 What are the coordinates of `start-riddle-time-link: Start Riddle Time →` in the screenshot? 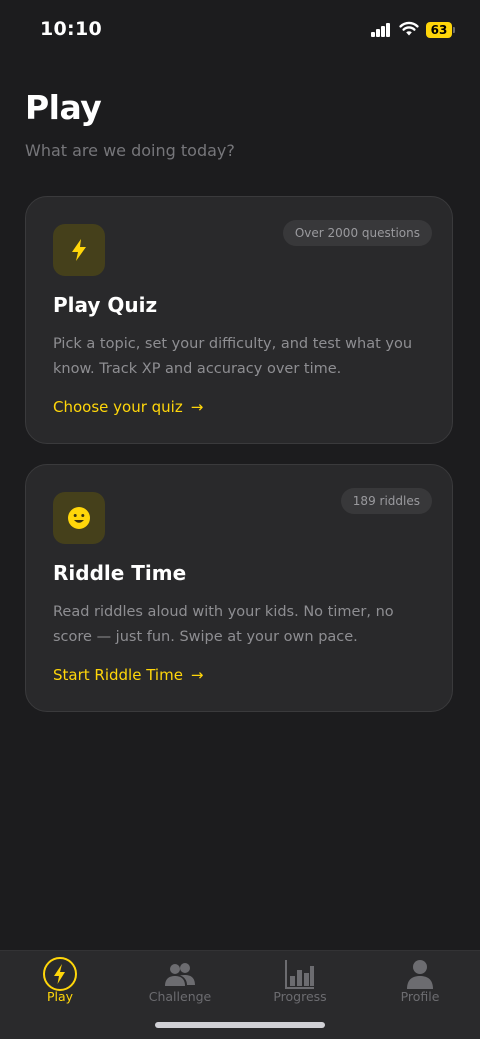 It's located at (128, 675).